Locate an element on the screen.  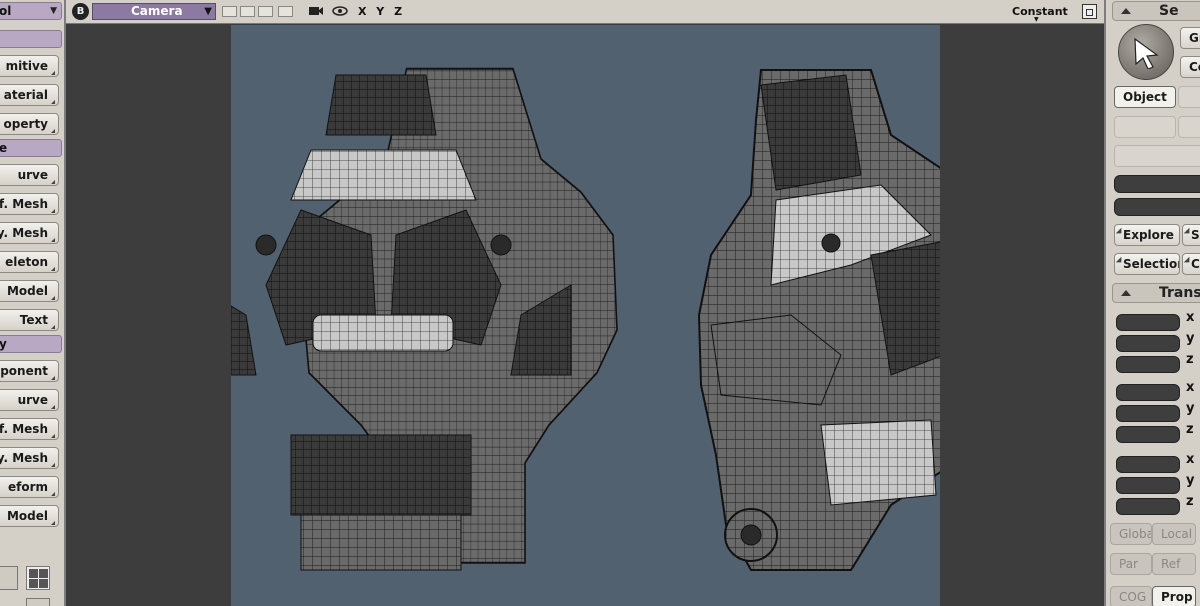
toolbar-btn-material: aterial is located at coordinates (29, 95).